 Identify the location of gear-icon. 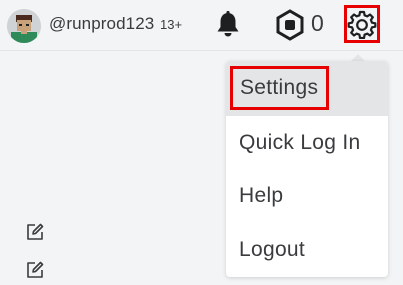
(362, 24).